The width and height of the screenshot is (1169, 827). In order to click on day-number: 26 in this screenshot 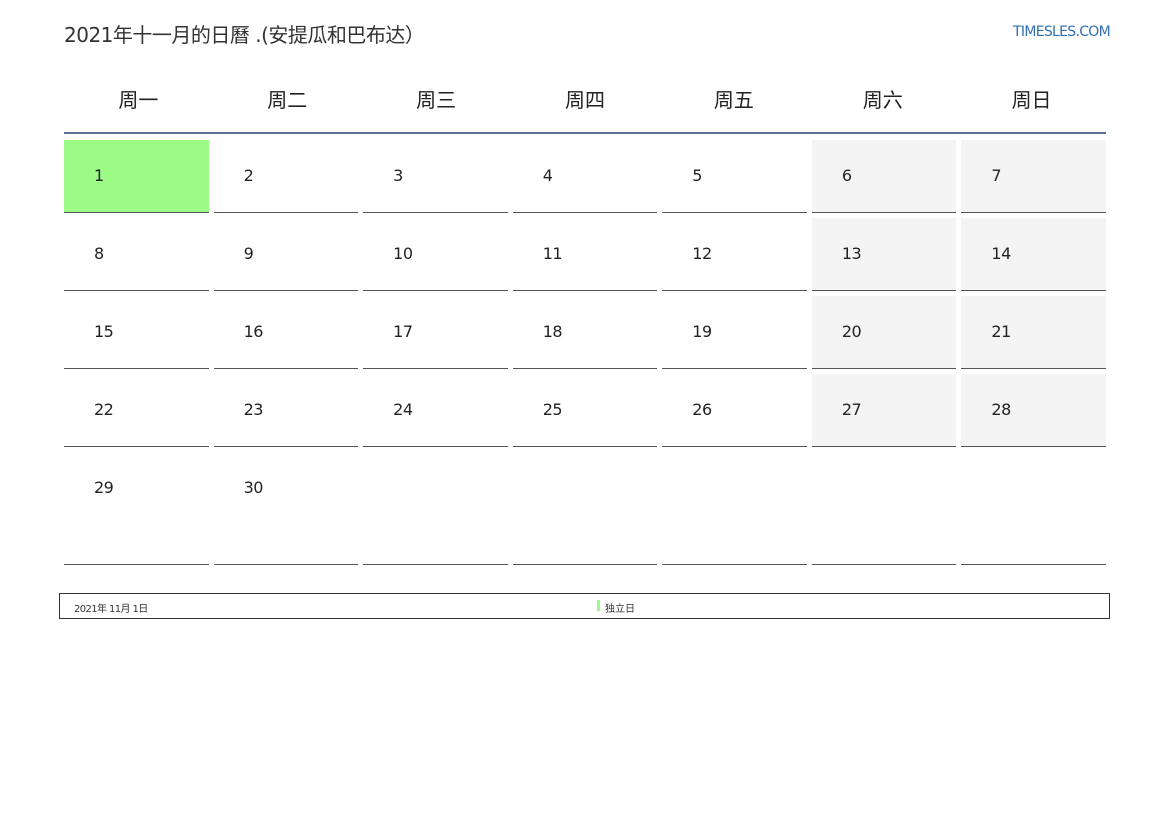, I will do `click(702, 409)`.